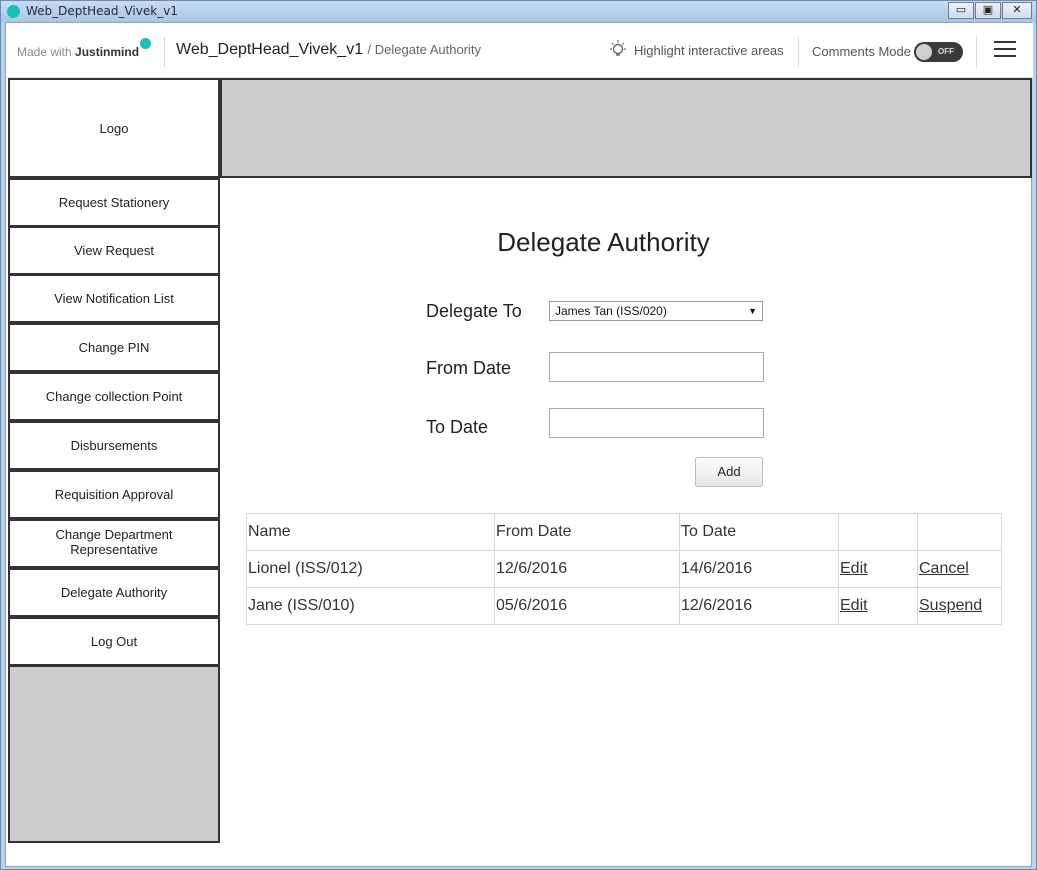 The height and width of the screenshot is (870, 1037). I want to click on nav-view-notification-list: View Notification List, so click(114, 298).